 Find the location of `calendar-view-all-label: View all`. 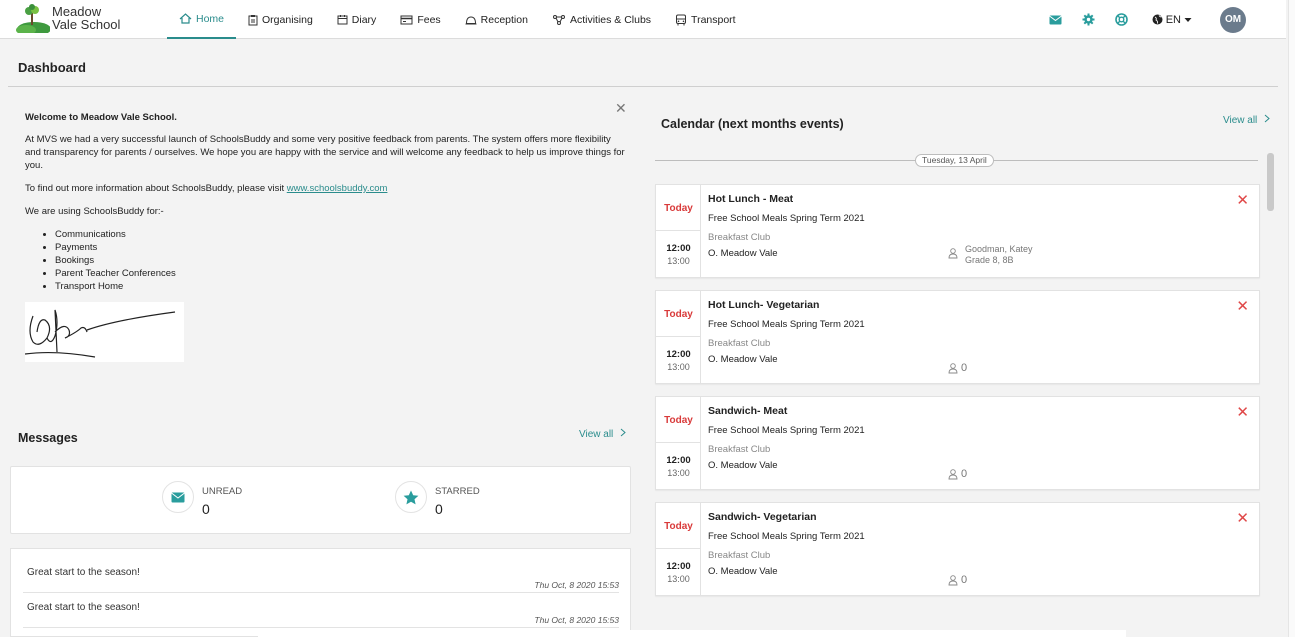

calendar-view-all-label: View all is located at coordinates (1240, 120).